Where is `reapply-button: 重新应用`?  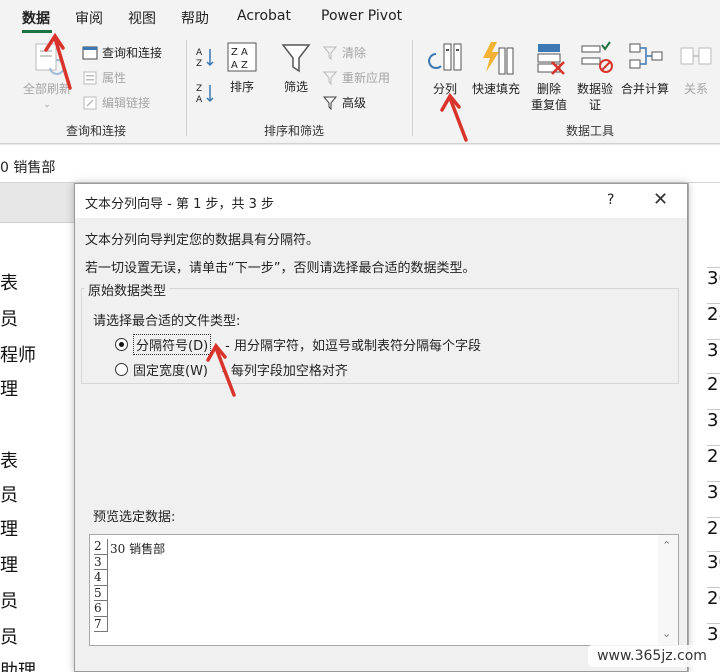
reapply-button: 重新应用 is located at coordinates (356, 77).